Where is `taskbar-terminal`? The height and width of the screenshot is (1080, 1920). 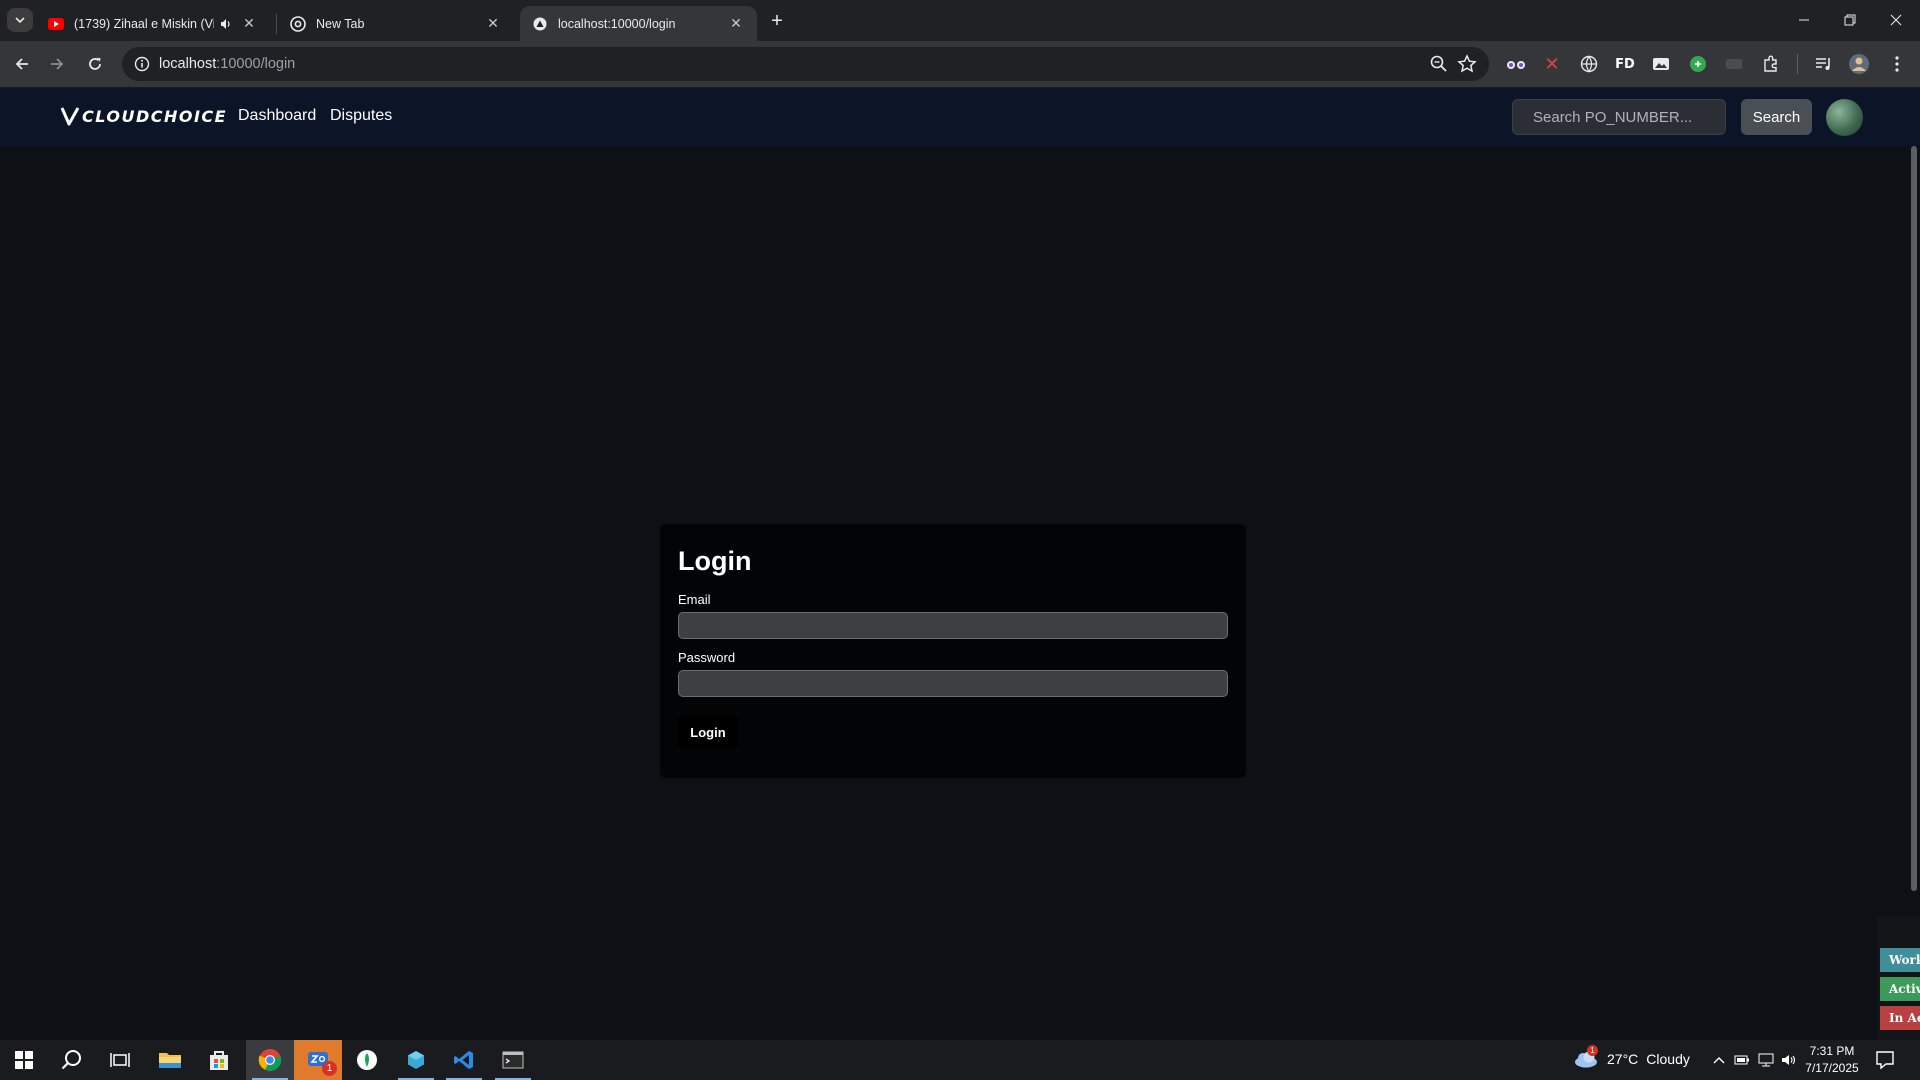 taskbar-terminal is located at coordinates (513, 1060).